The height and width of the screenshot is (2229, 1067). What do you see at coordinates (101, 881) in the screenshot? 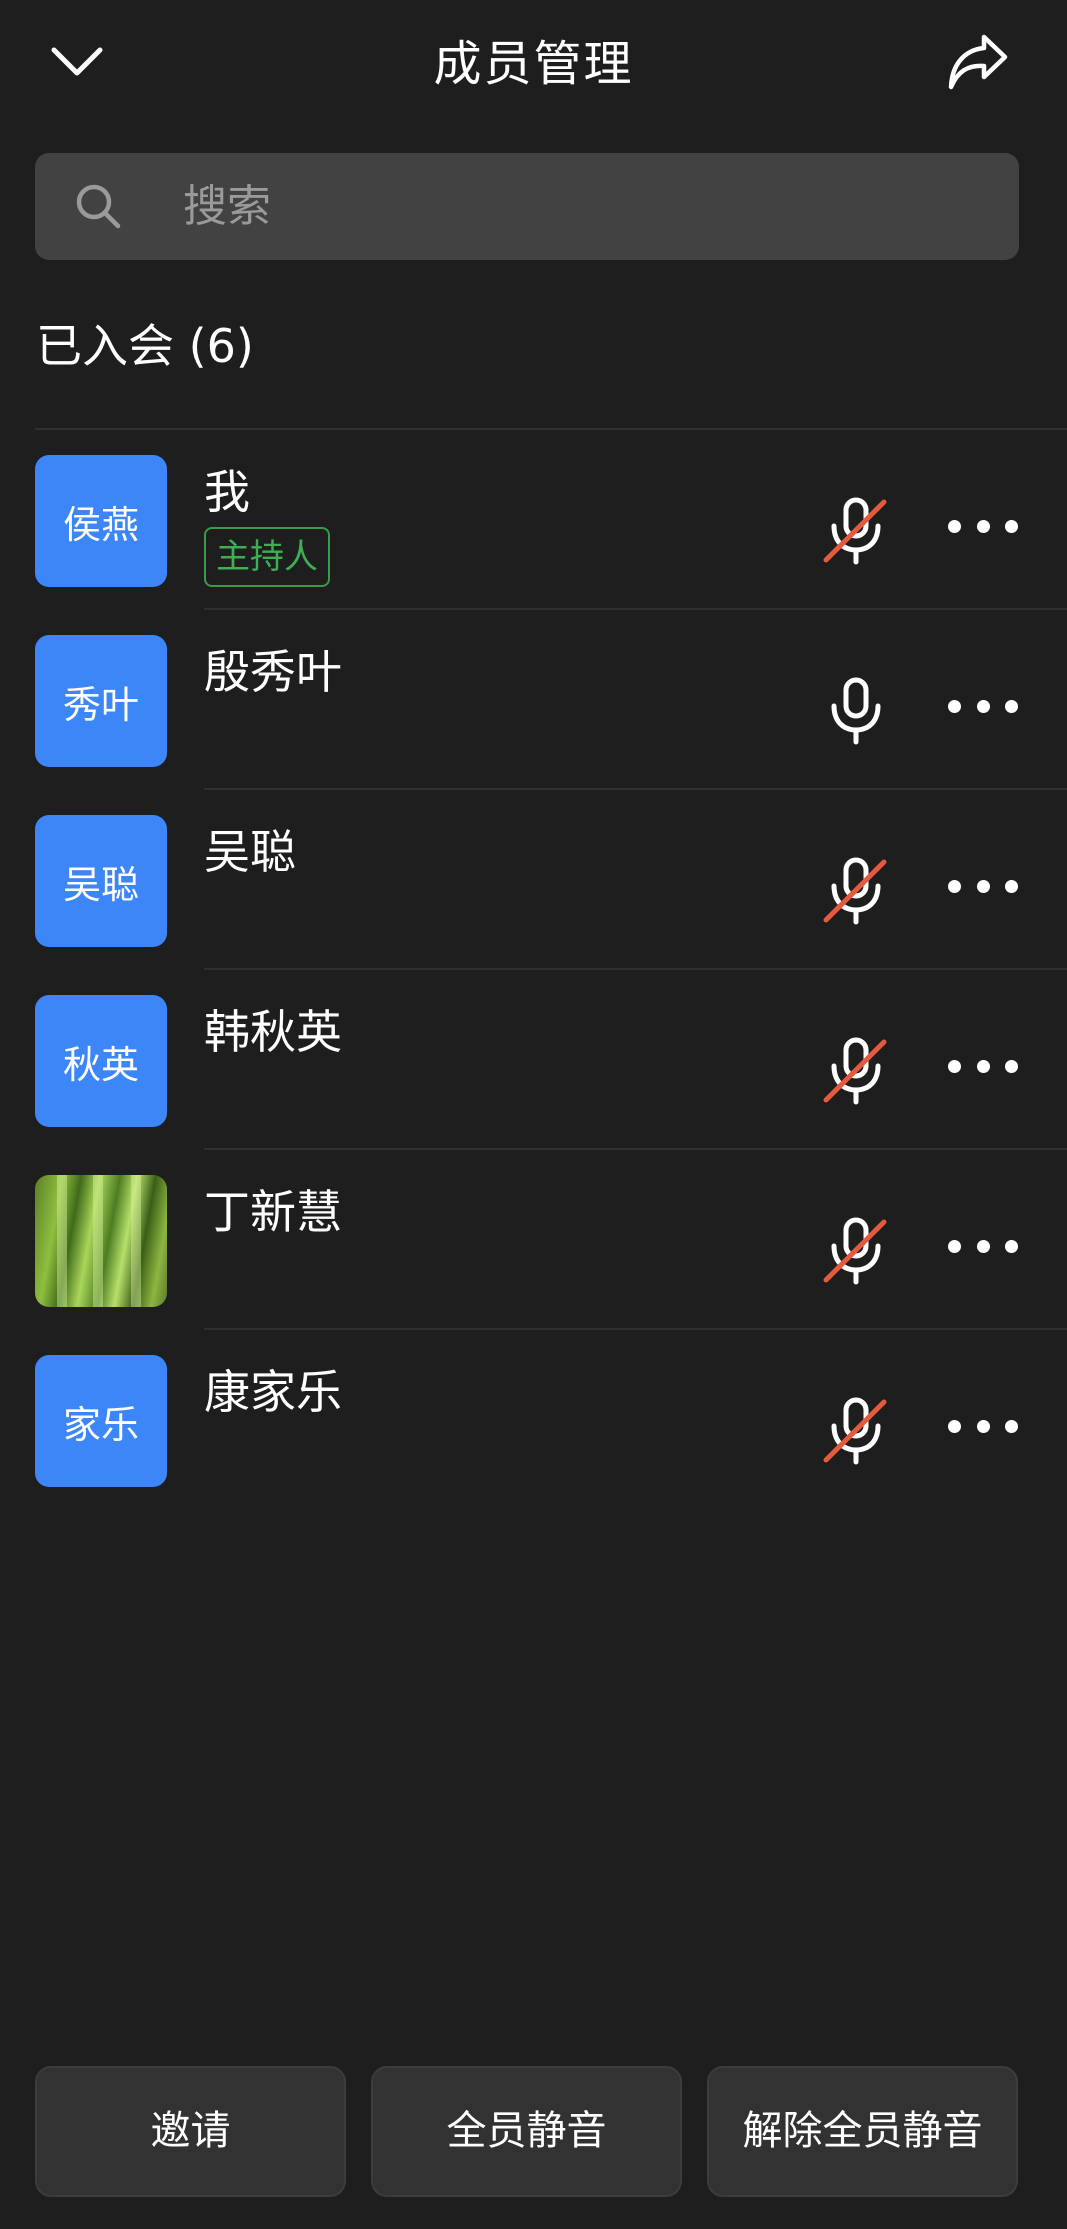
I see `avatar: 吴聪` at bounding box center [101, 881].